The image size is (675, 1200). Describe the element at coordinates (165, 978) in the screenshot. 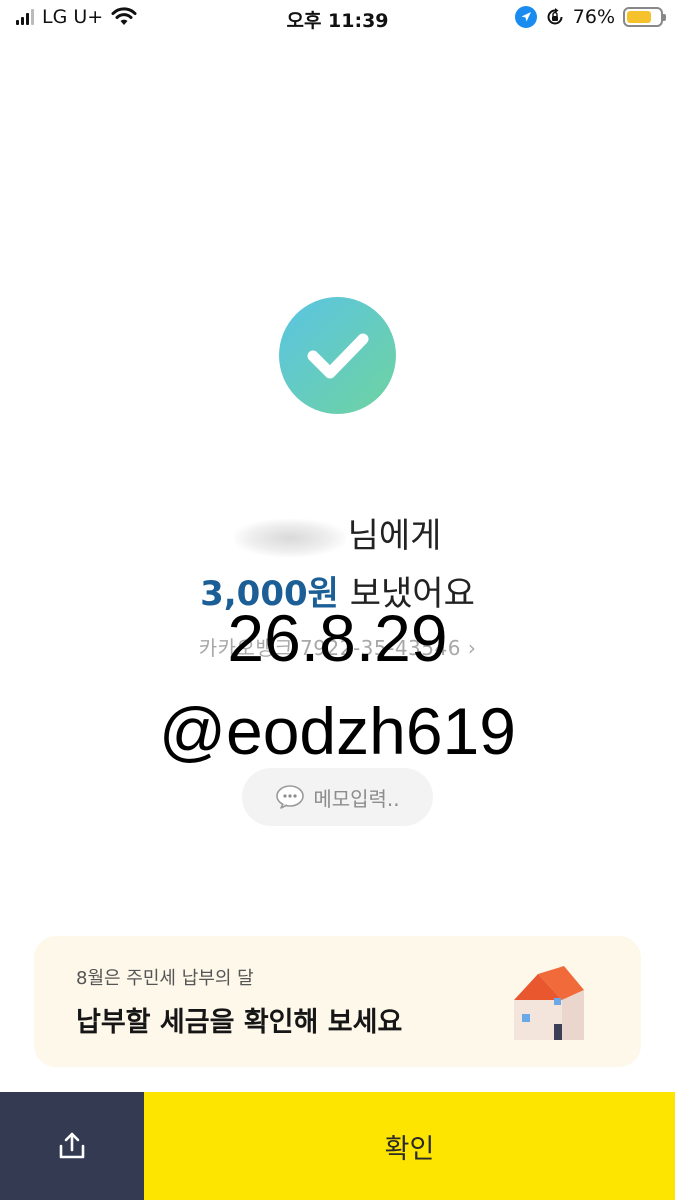

I see `banner-subtitle: 8월은 주민세 납부의 달` at that location.